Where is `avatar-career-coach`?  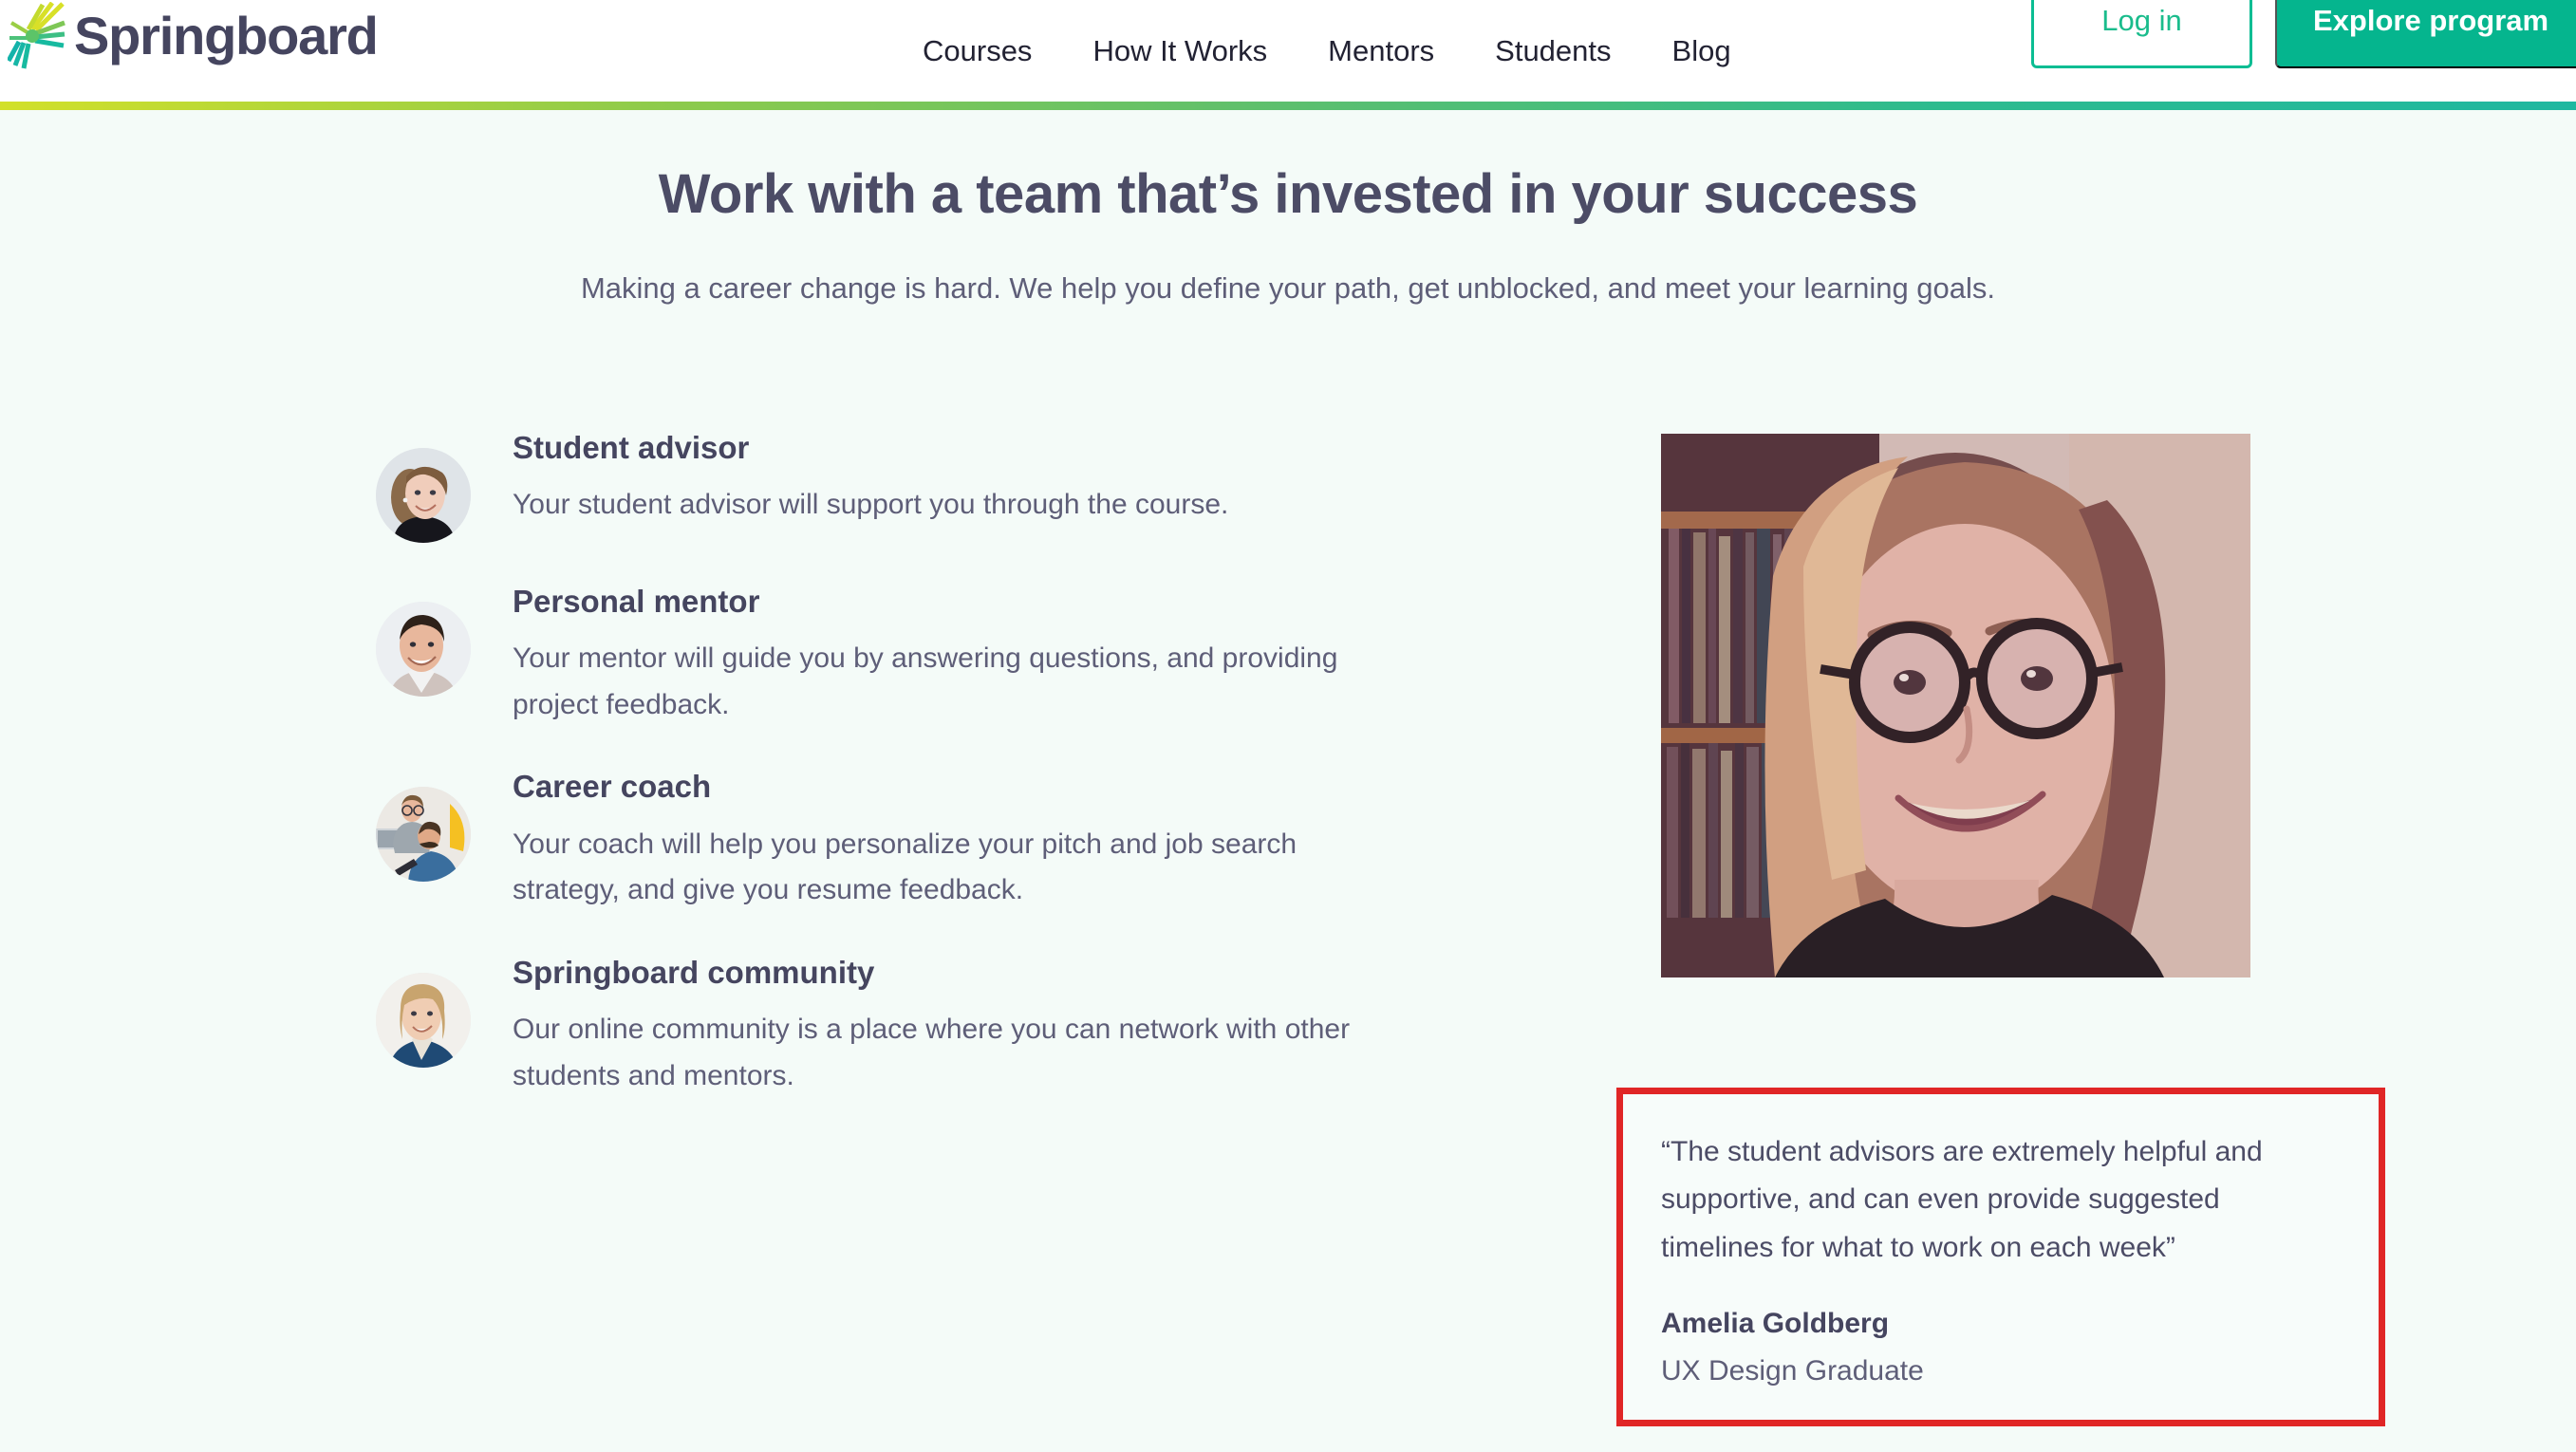
avatar-career-coach is located at coordinates (423, 835).